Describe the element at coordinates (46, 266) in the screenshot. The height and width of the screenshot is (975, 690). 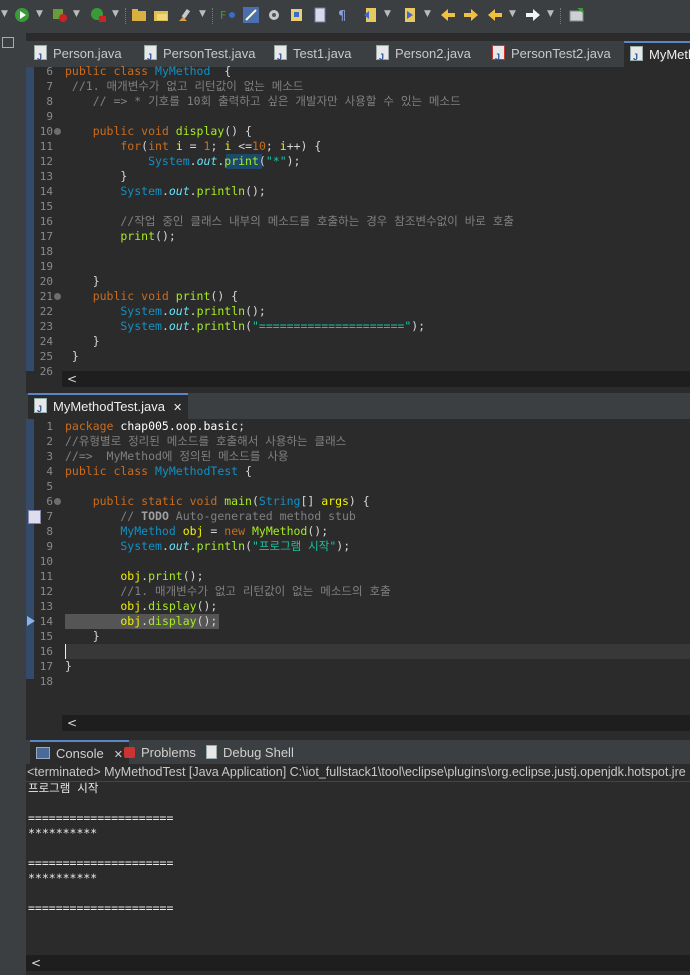
I see `line-number: 19` at that location.